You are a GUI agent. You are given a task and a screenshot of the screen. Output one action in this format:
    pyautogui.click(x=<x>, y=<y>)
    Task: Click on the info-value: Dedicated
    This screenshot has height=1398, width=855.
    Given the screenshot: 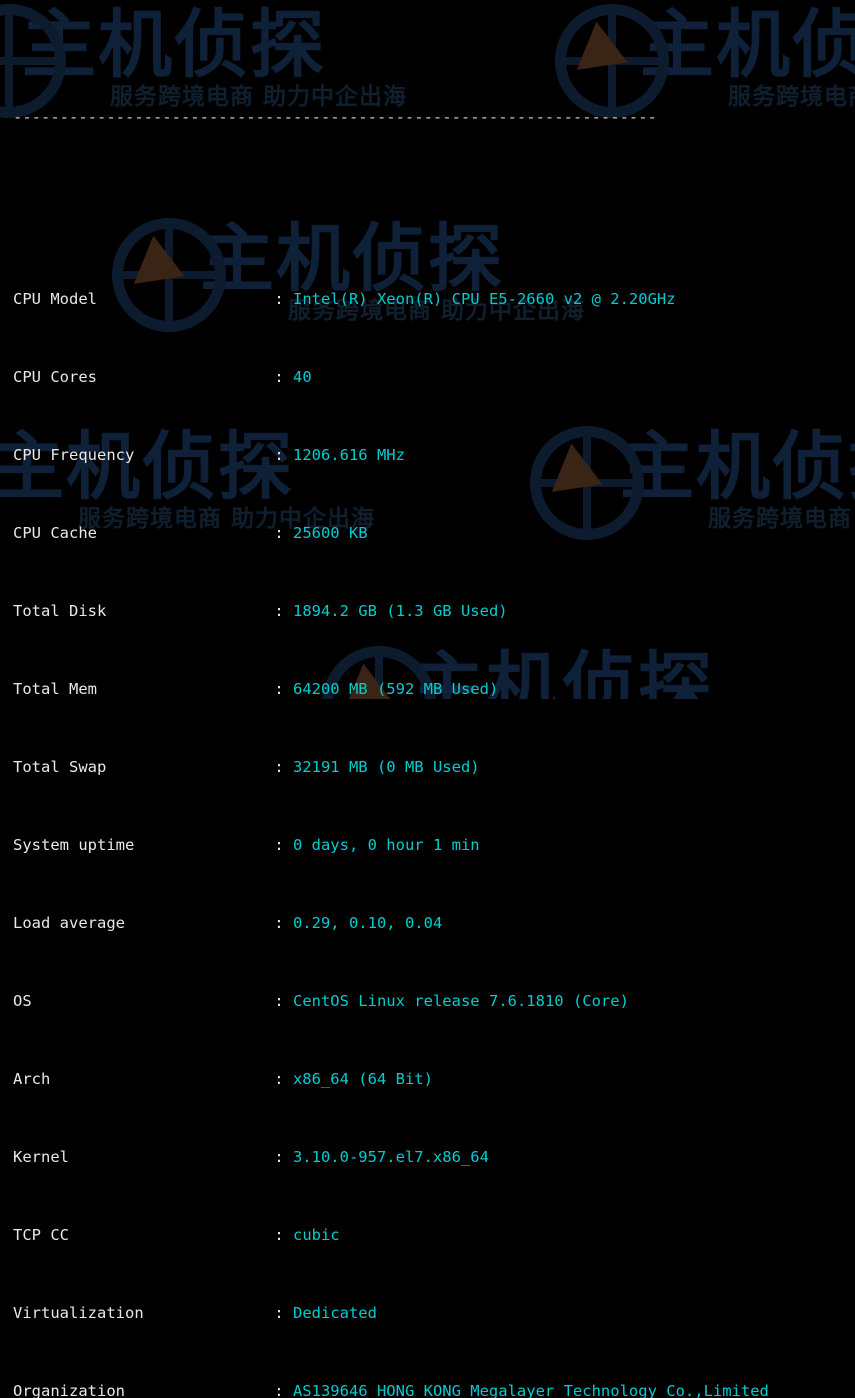 What is the action you would take?
    pyautogui.click(x=334, y=1313)
    